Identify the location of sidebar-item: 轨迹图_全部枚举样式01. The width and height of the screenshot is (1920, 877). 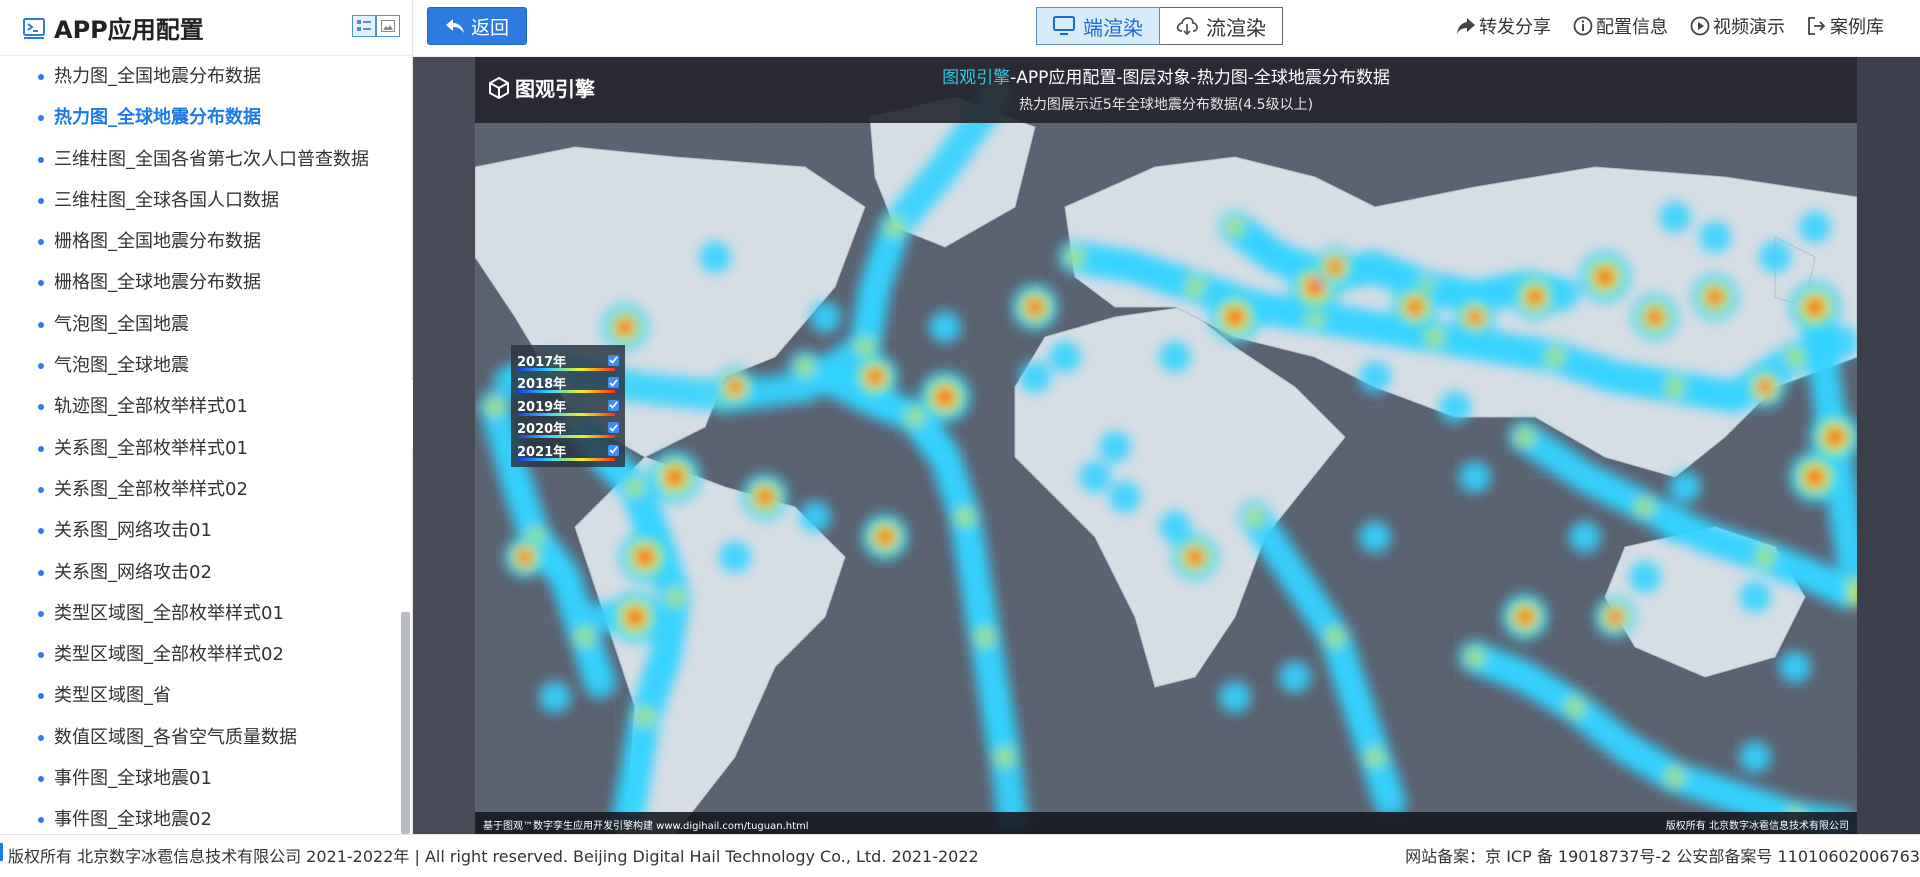
(200, 406).